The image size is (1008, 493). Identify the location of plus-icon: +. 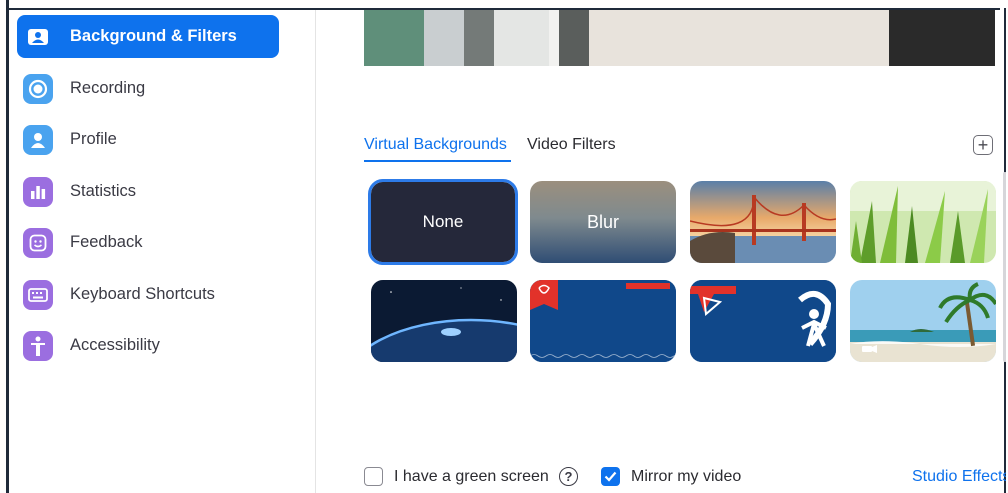
(983, 145).